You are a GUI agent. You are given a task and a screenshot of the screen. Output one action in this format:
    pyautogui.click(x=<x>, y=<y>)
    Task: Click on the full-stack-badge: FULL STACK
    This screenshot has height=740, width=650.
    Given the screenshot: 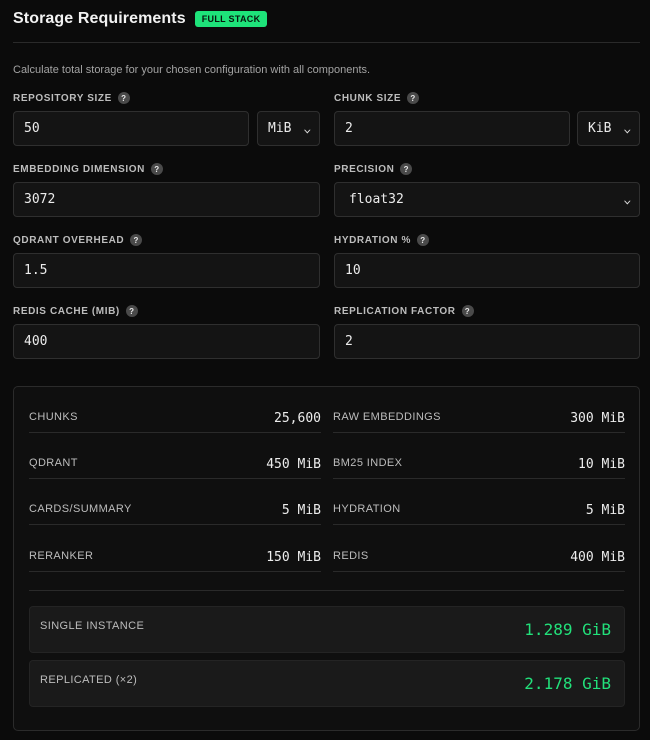 What is the action you would take?
    pyautogui.click(x=231, y=19)
    